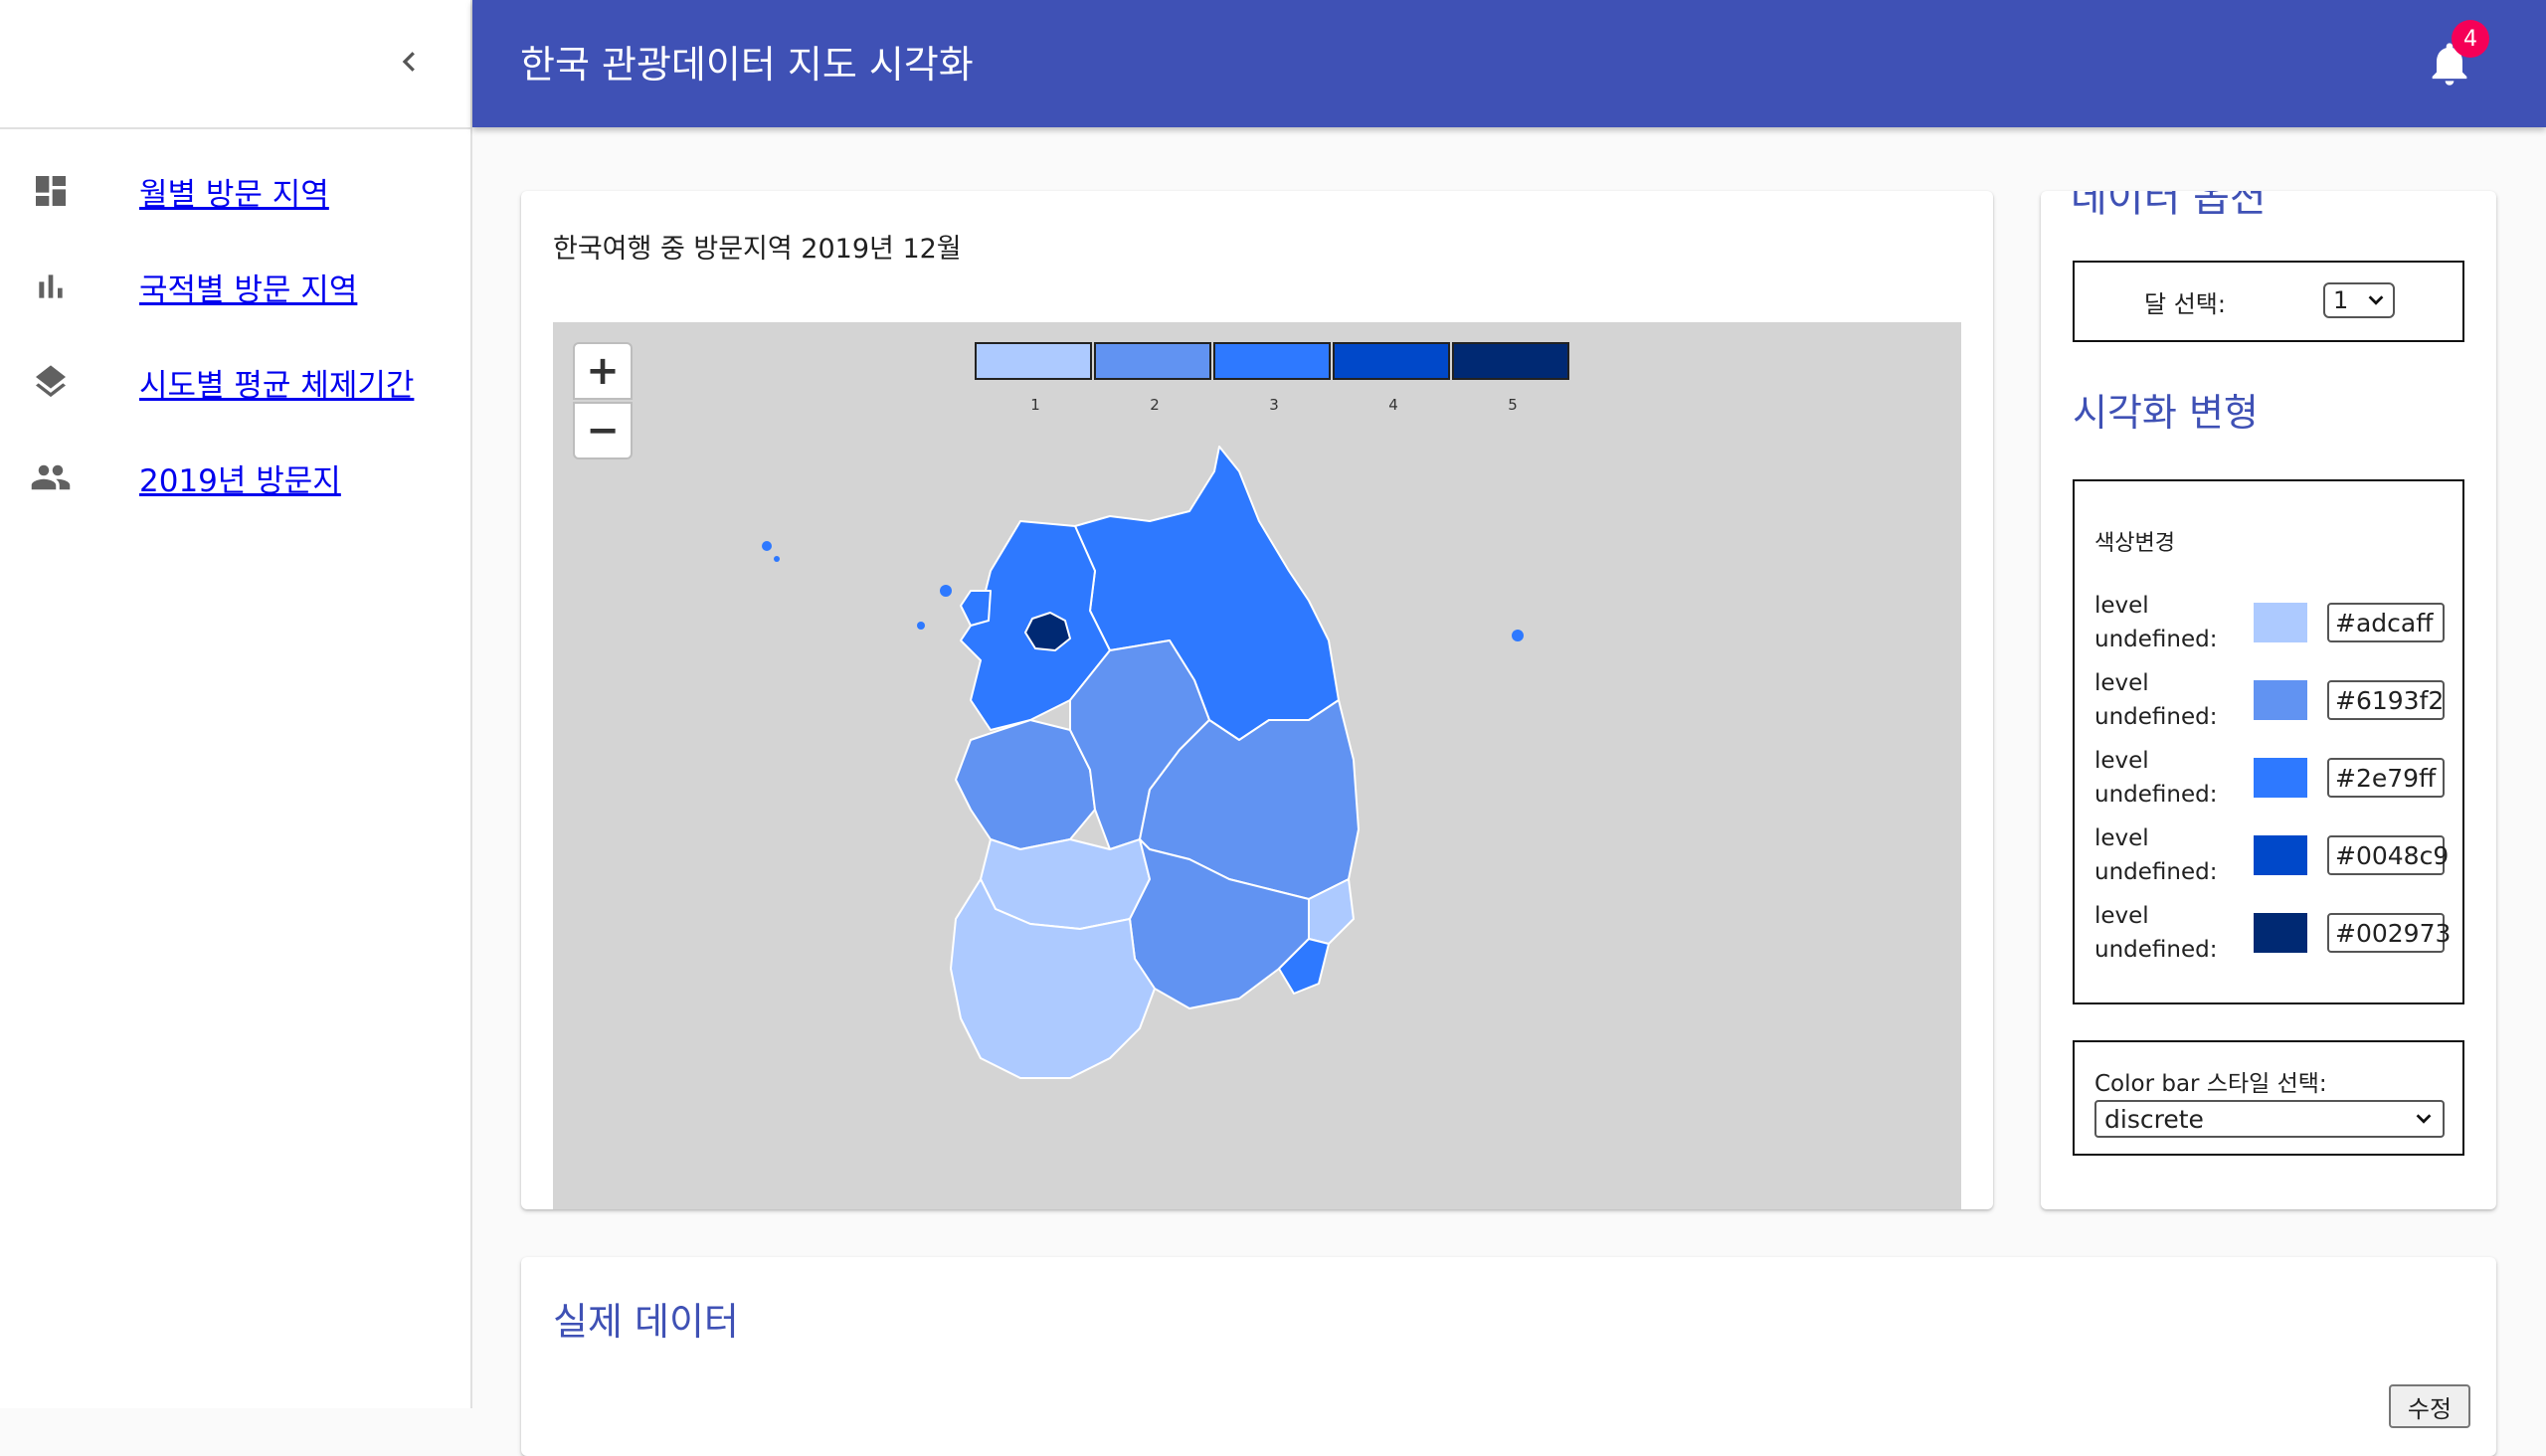 This screenshot has height=1456, width=2546. What do you see at coordinates (2268, 301) in the screenshot?
I see `month-select-box: 달 선택: 1` at bounding box center [2268, 301].